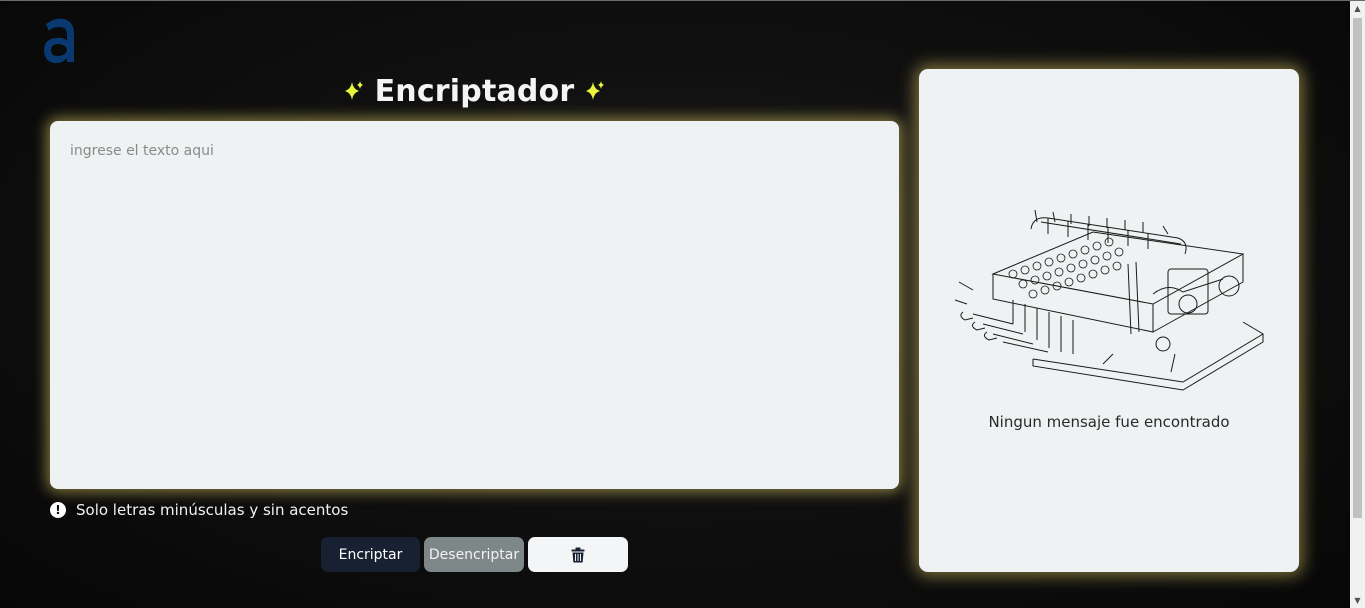 The height and width of the screenshot is (608, 1365). I want to click on page-title: Encriptador, so click(474, 91).